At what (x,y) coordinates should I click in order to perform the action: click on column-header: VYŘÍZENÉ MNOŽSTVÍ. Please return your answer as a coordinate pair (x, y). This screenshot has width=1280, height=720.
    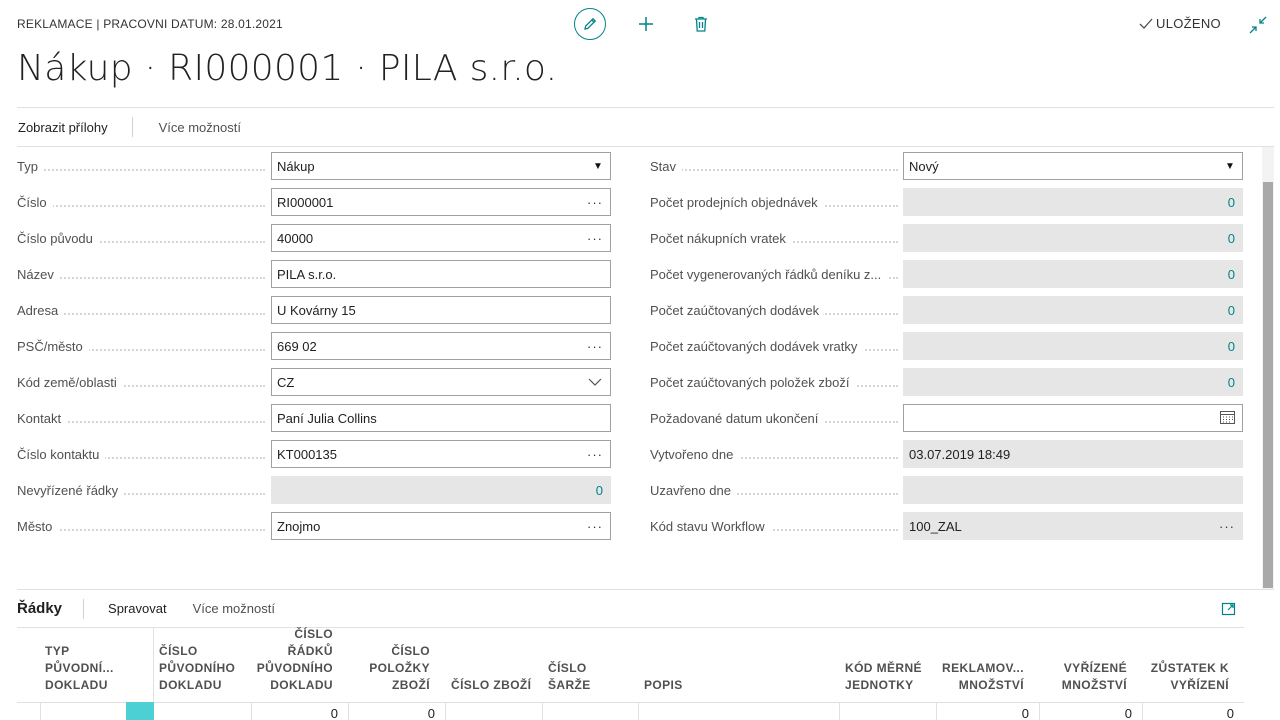
    Looking at the image, I should click on (1090, 665).